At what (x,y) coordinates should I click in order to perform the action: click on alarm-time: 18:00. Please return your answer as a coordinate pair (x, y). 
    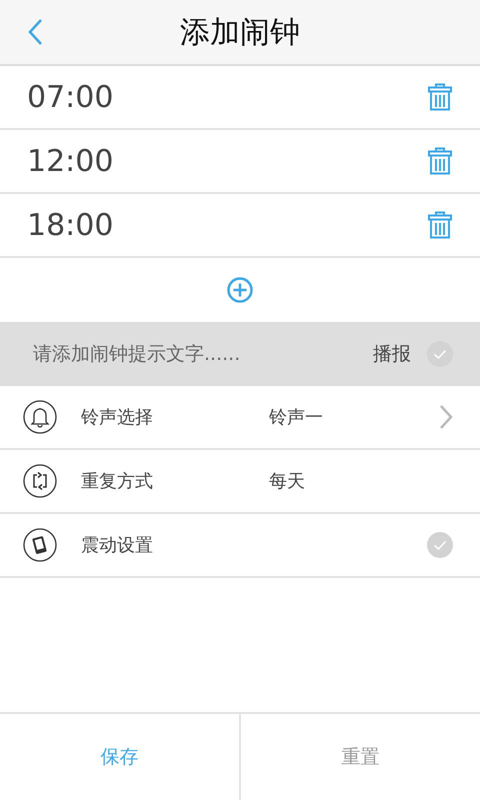
    Looking at the image, I should click on (70, 225).